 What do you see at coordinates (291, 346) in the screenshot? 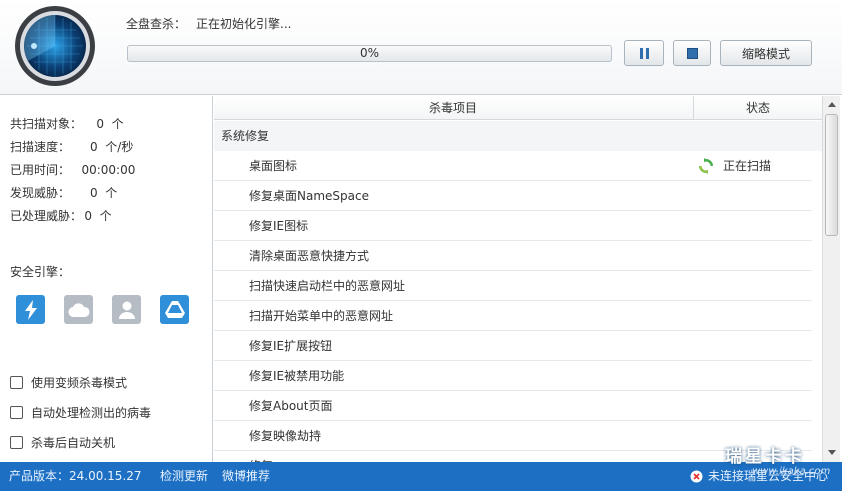
I see `row-name: 修复IE扩展按钮` at bounding box center [291, 346].